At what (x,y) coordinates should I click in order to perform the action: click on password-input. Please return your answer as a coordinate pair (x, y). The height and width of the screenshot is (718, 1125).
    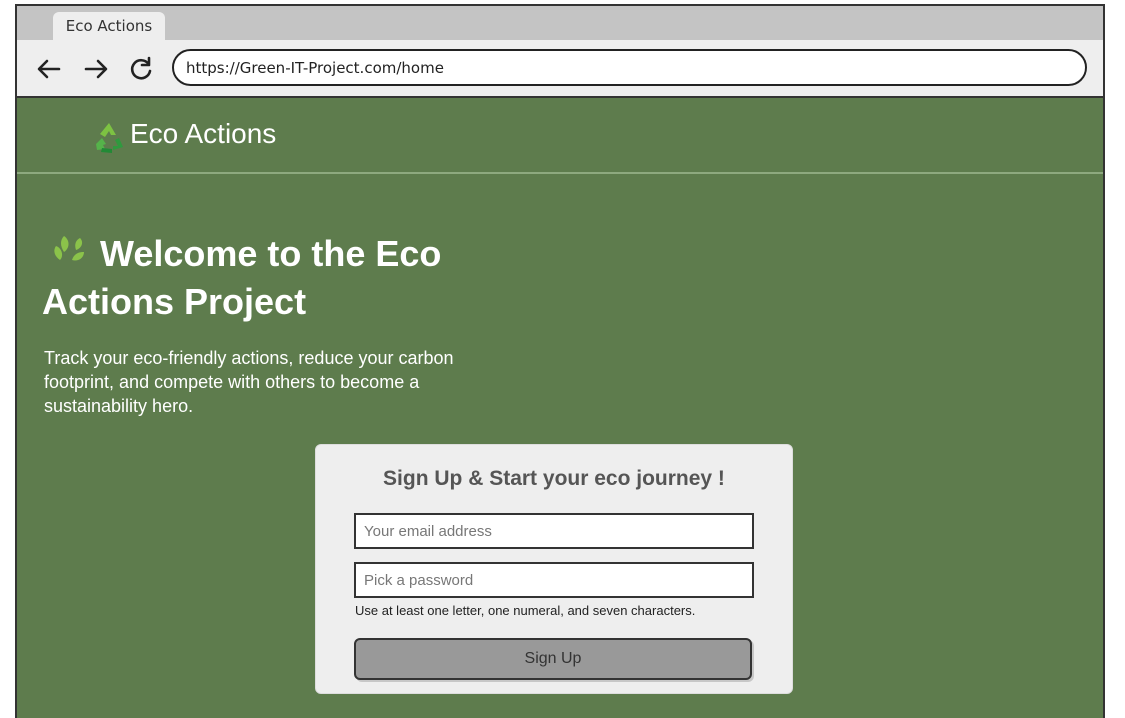
    Looking at the image, I should click on (554, 580).